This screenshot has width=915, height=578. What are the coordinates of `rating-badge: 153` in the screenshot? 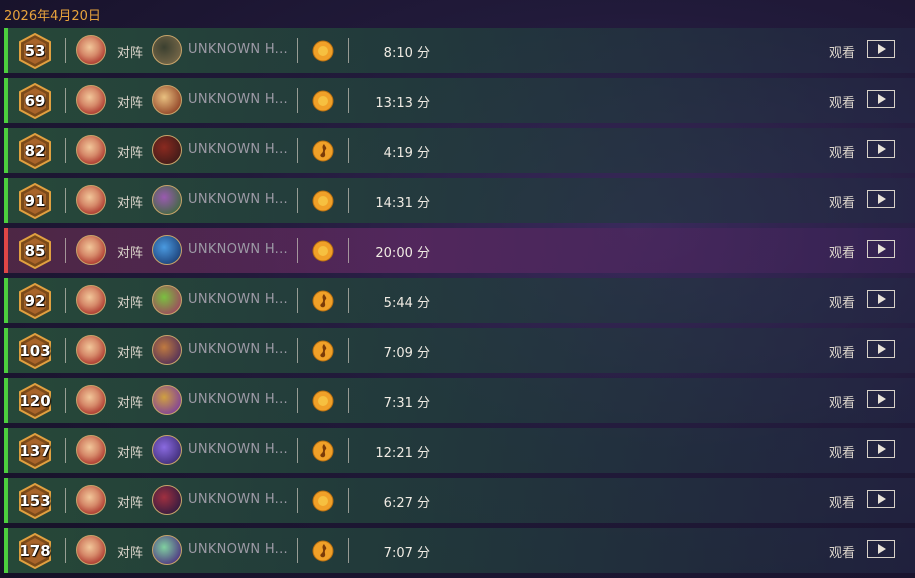 It's located at (35, 501).